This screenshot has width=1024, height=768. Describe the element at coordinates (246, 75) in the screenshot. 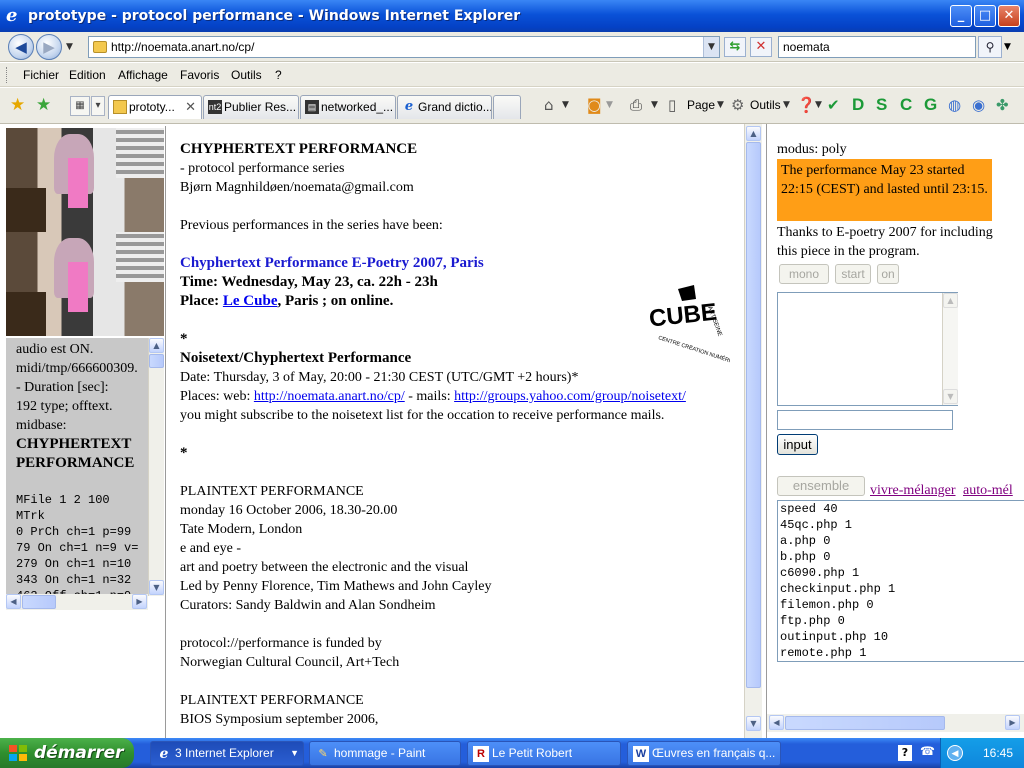

I see `menu-outils: Outils` at that location.